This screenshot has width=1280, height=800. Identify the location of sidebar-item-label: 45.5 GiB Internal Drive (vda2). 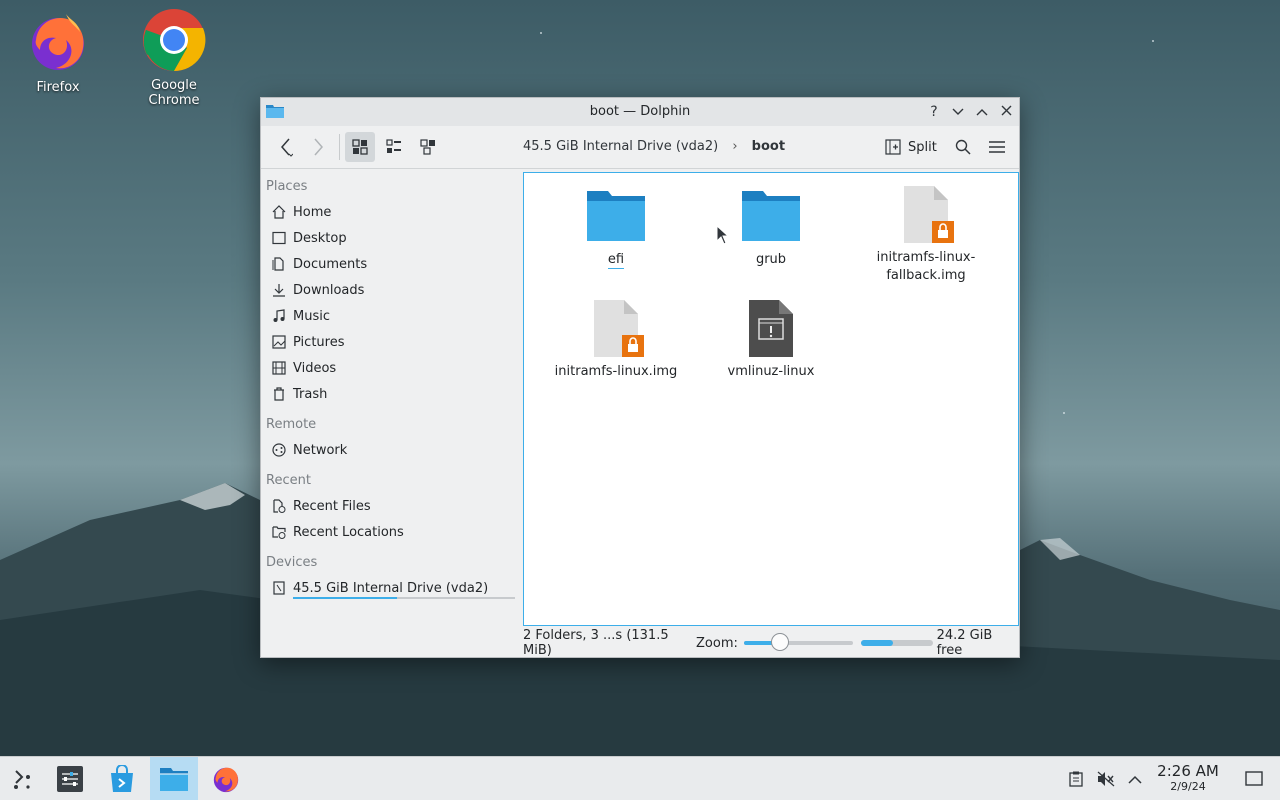
(391, 588).